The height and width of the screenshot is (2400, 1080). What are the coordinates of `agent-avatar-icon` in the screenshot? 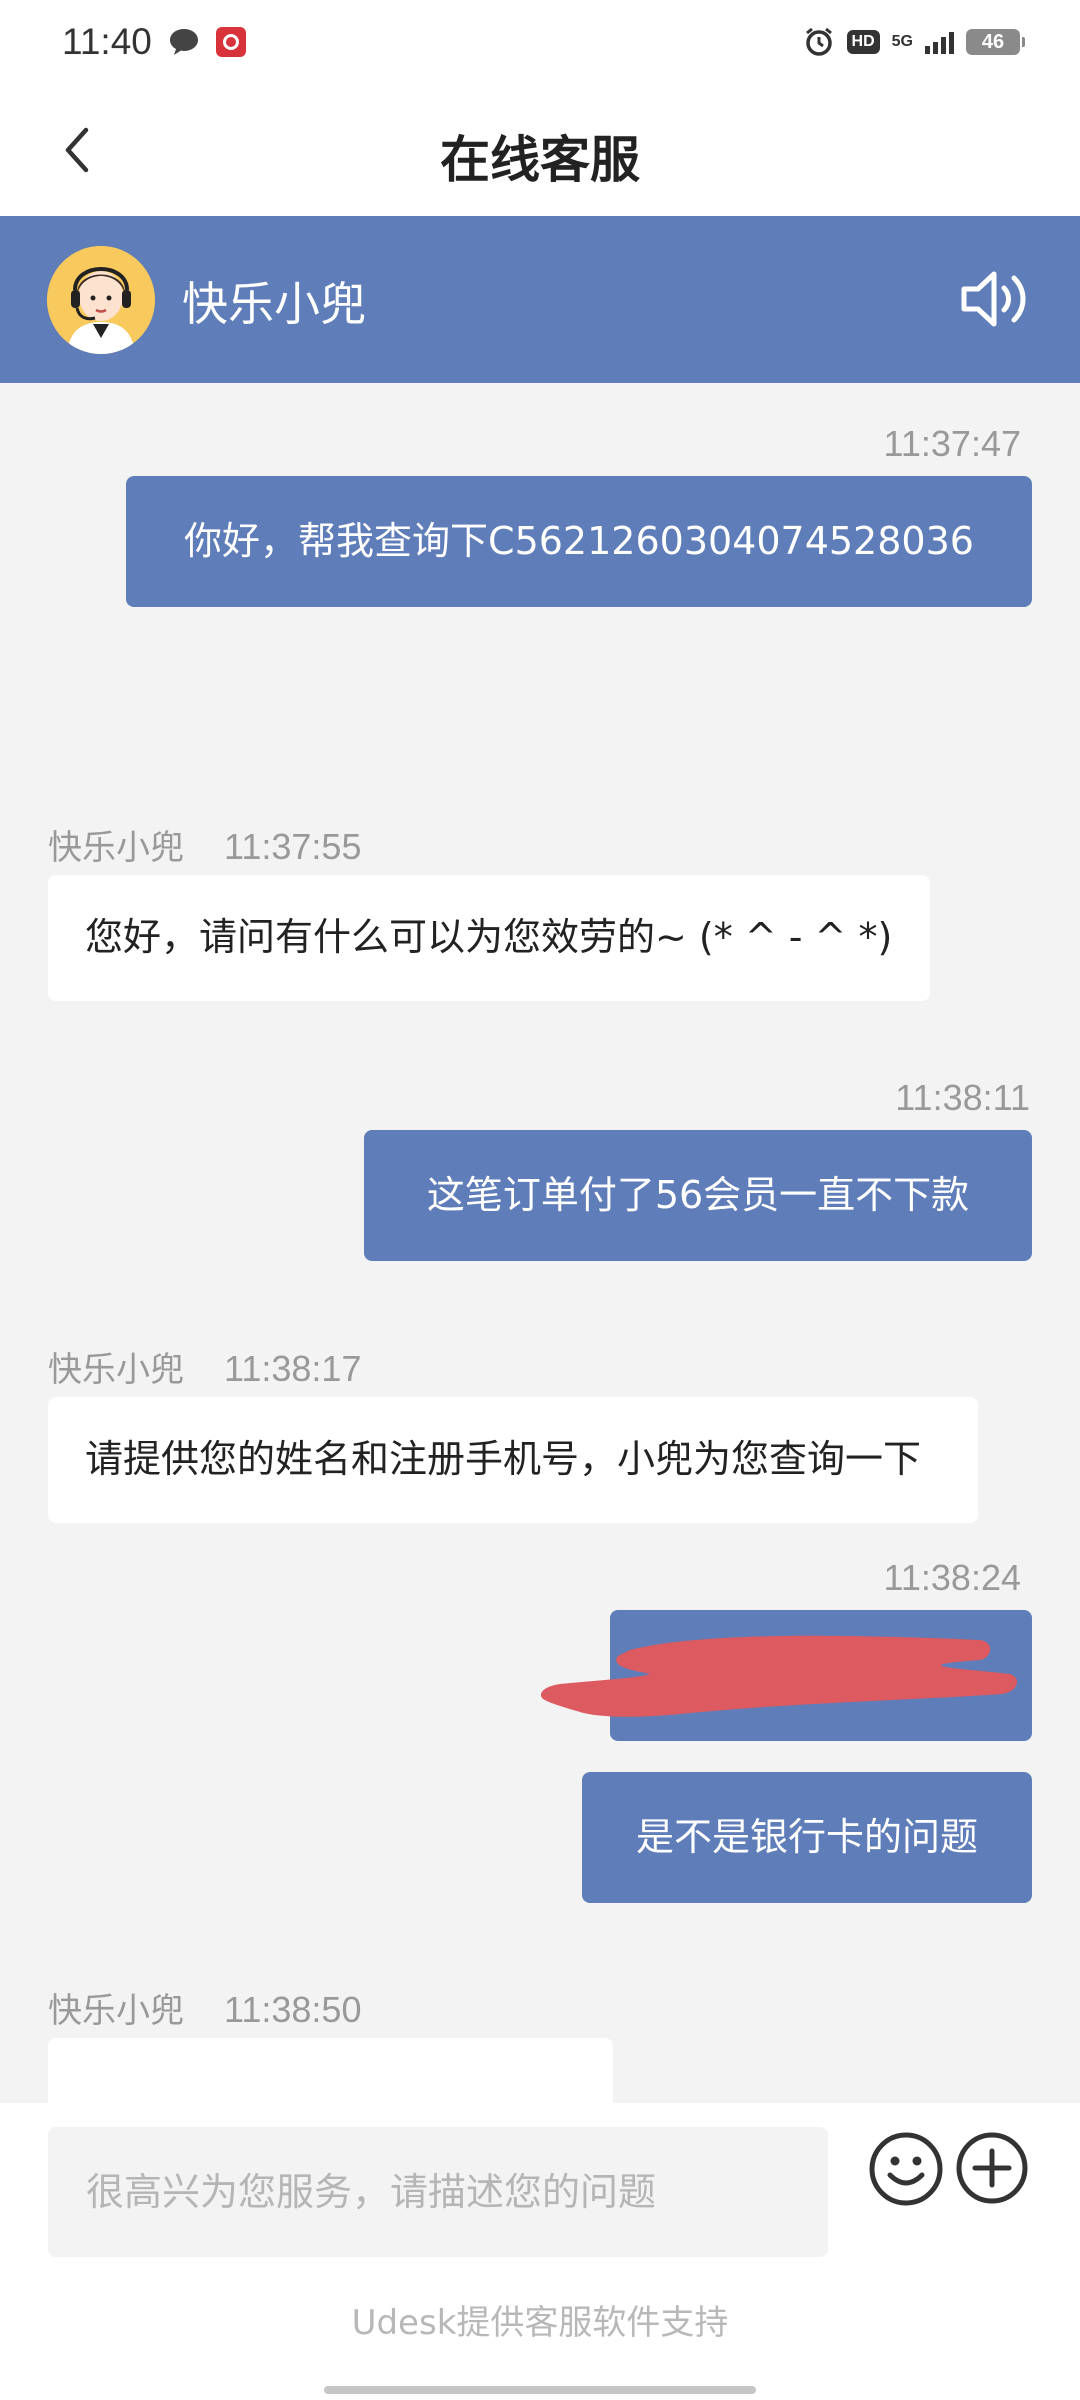 It's located at (101, 300).